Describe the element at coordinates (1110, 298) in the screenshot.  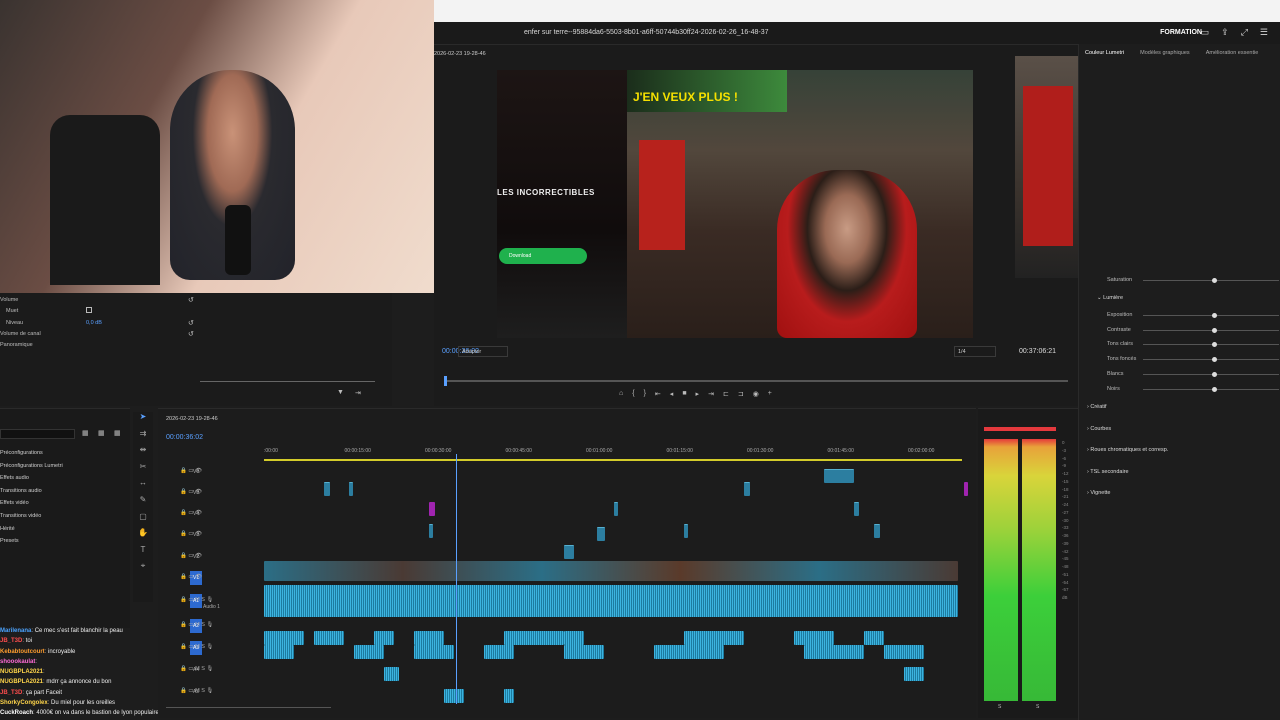
I see `light-section: ⌄ Lumière` at that location.